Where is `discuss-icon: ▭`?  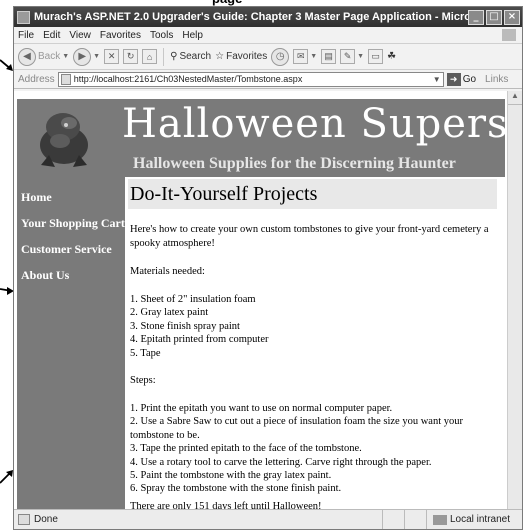 discuss-icon: ▭ is located at coordinates (376, 56).